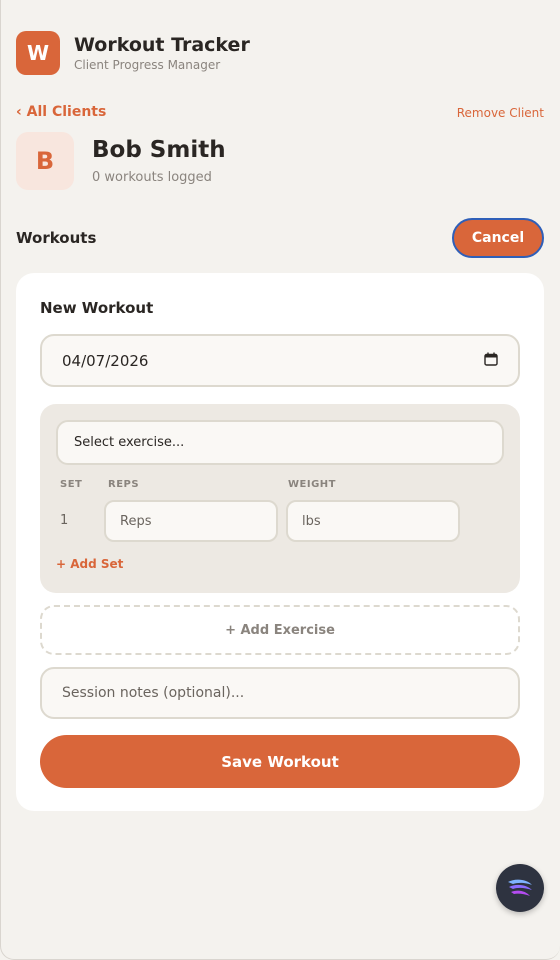 The height and width of the screenshot is (960, 560). What do you see at coordinates (280, 630) in the screenshot?
I see `add-exercise-button: + Add Exercise` at bounding box center [280, 630].